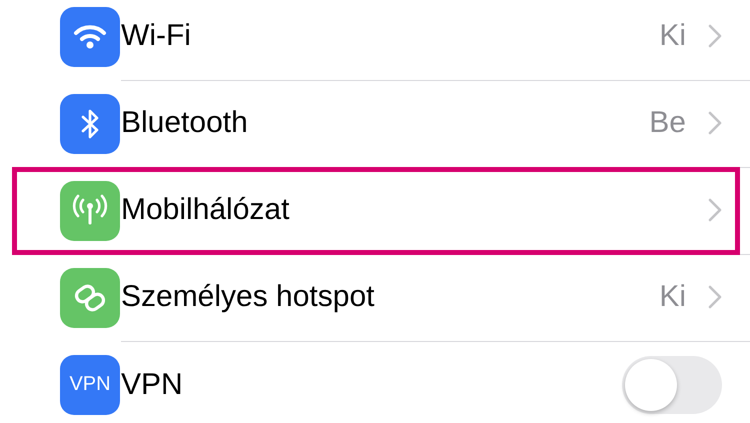 This screenshot has height=423, width=750. I want to click on wifi-icon, so click(90, 36).